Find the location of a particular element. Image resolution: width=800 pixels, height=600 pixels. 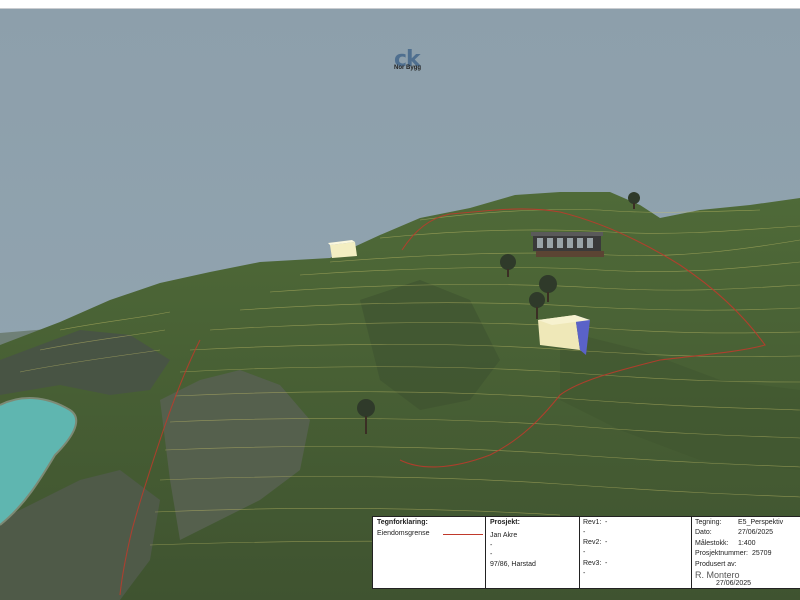

project-address: 97/86, Harstad is located at coordinates (513, 564).